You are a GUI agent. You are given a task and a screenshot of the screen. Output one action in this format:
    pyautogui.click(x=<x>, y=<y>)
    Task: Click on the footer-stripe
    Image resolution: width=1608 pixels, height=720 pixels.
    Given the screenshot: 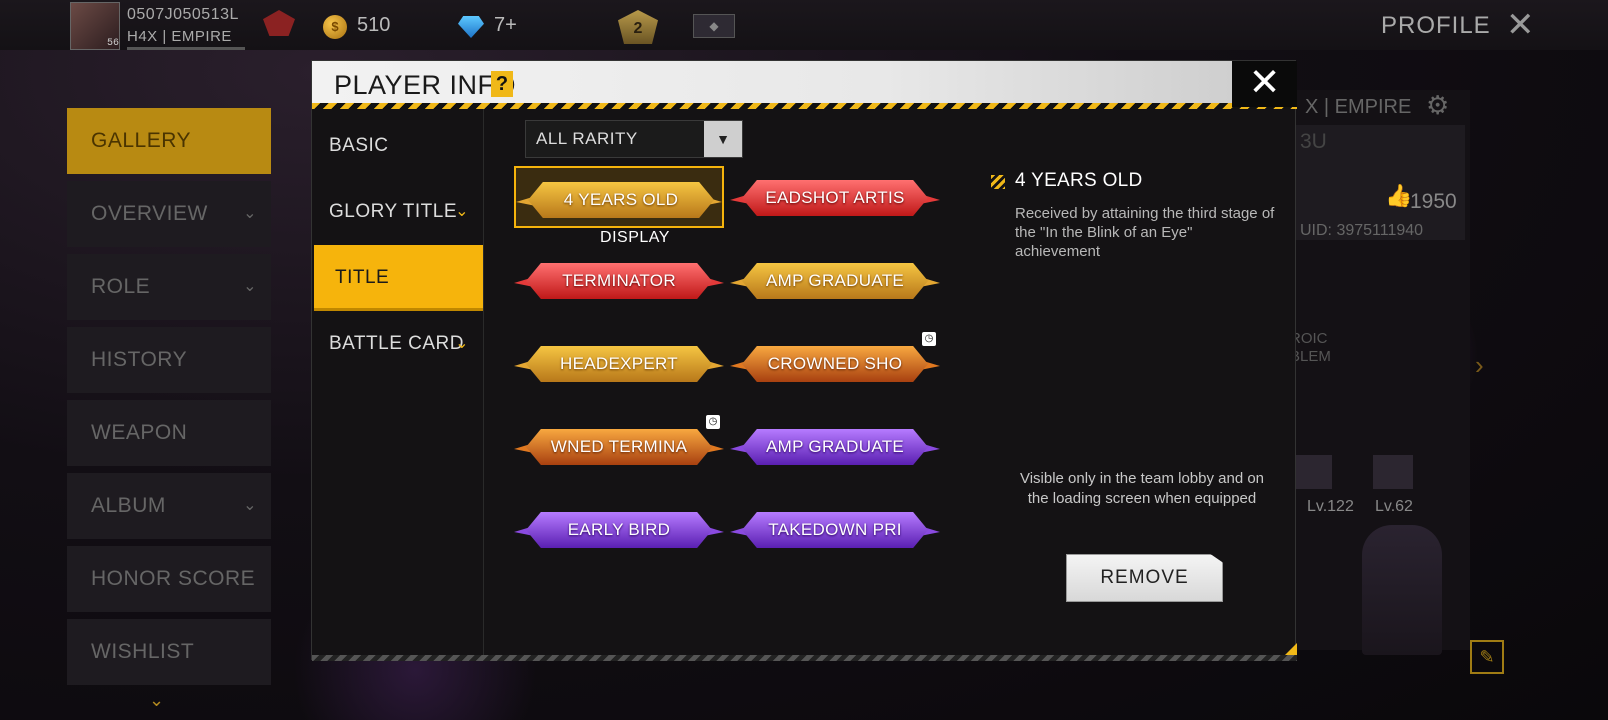 What is the action you would take?
    pyautogui.click(x=804, y=658)
    